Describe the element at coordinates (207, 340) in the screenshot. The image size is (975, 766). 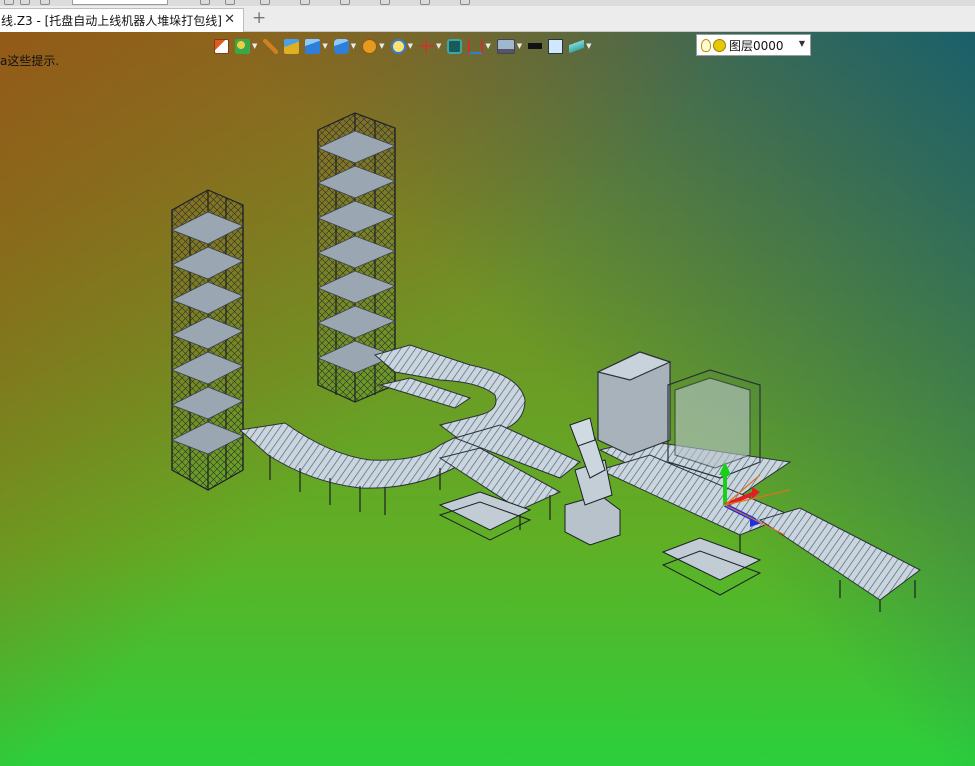
I see `storage-tower-left` at that location.